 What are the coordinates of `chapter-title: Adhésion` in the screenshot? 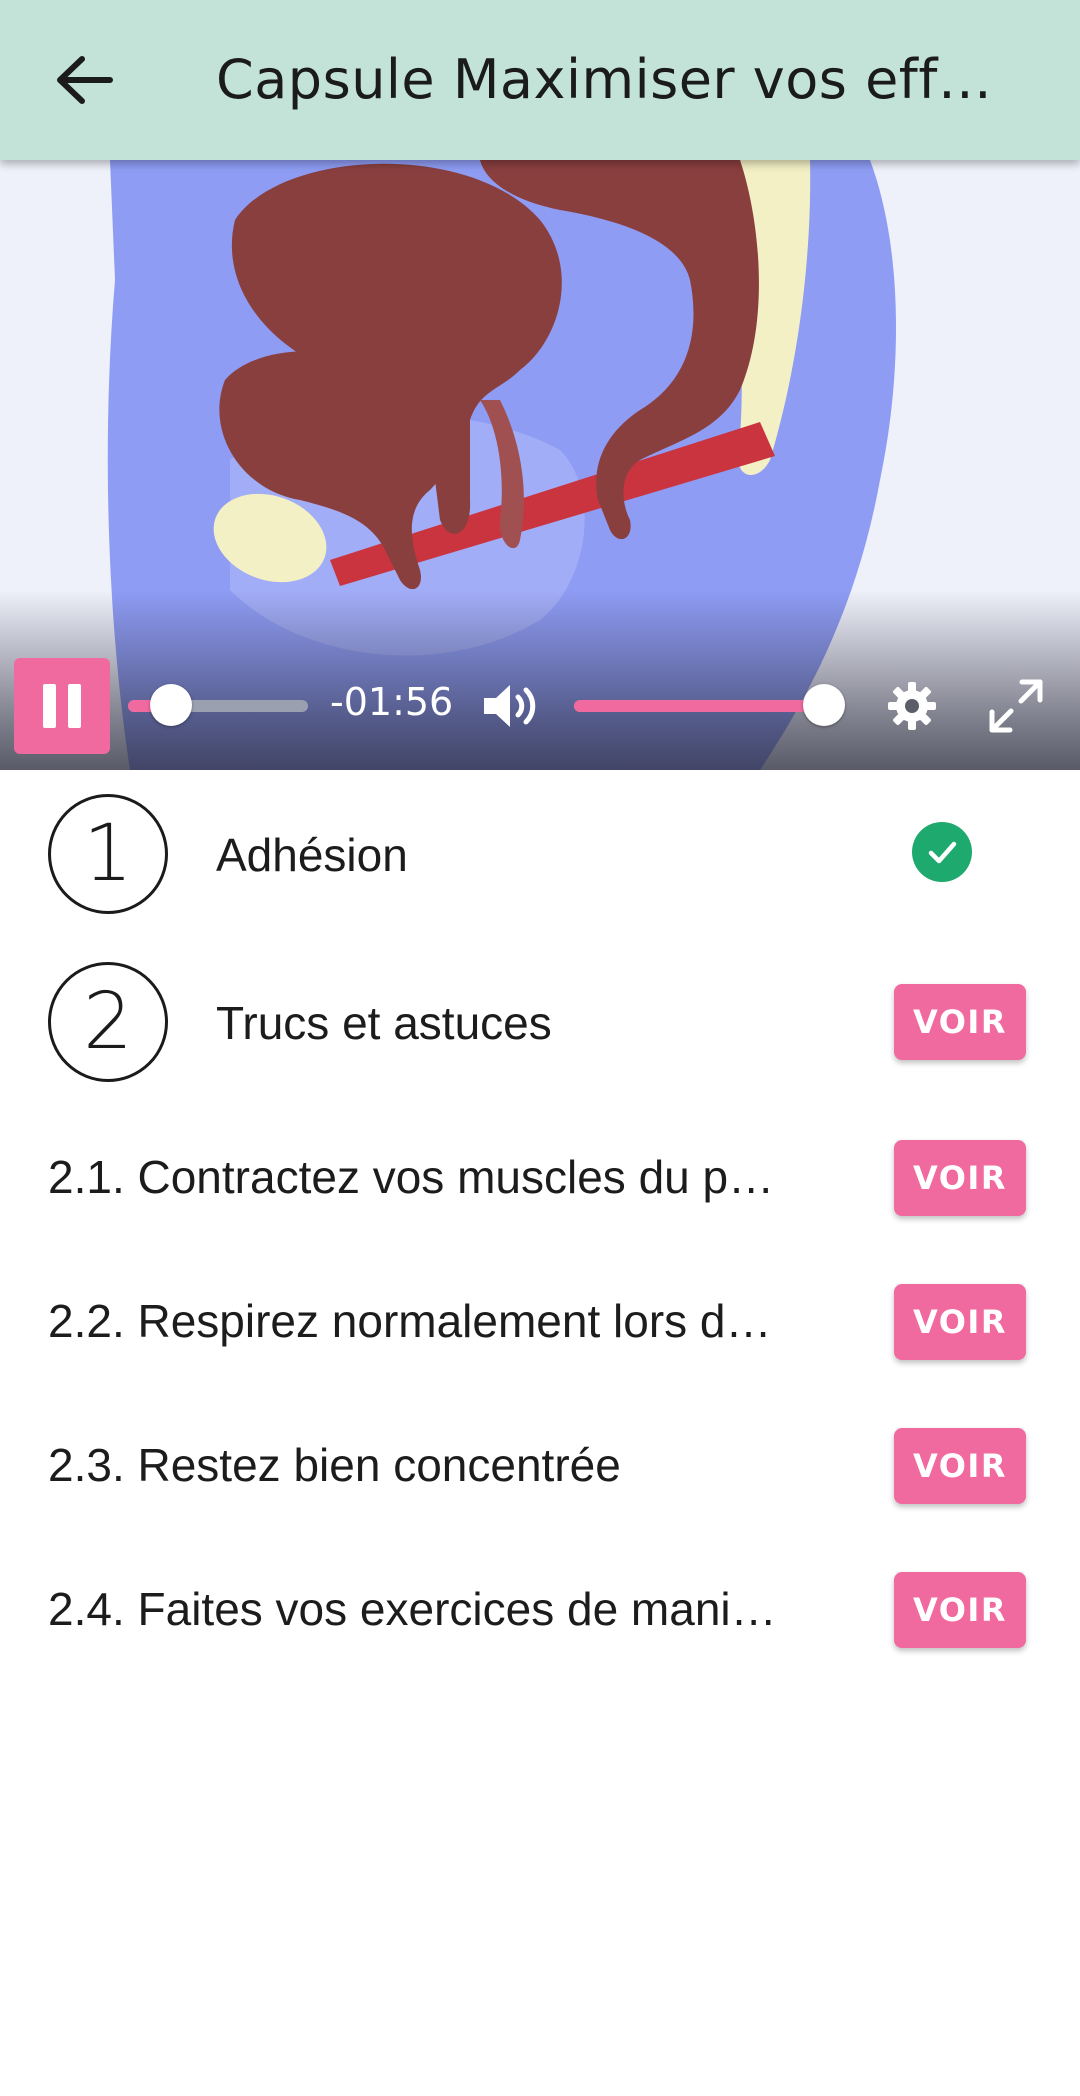 It's located at (312, 855).